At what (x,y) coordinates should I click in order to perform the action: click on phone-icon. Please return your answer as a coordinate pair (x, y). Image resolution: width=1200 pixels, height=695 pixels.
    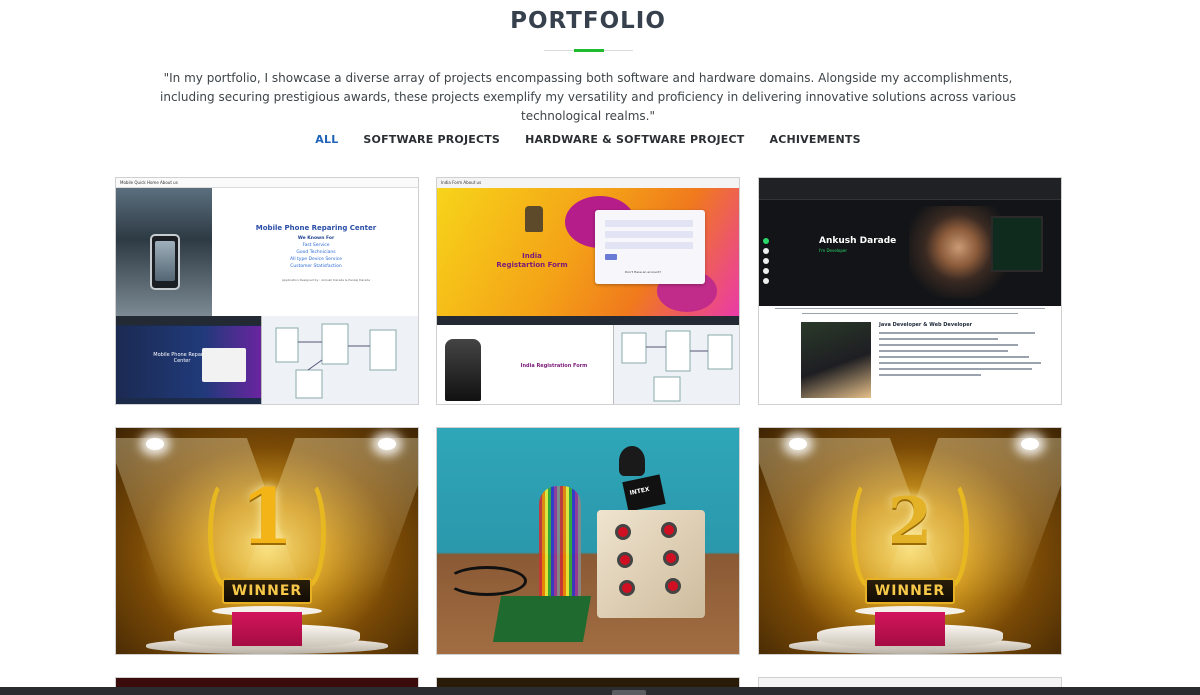
    Looking at the image, I should click on (165, 262).